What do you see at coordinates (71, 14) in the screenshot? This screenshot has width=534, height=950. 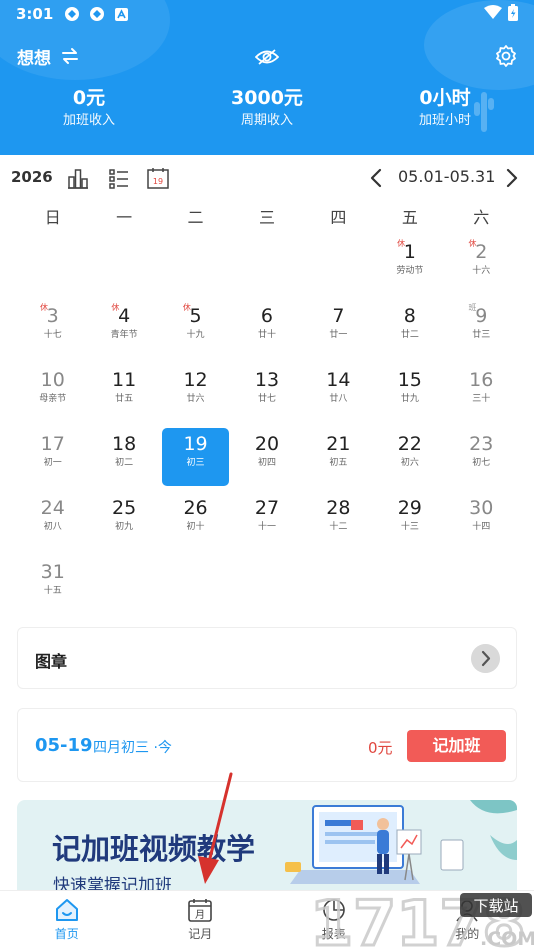 I see `sync-icon` at bounding box center [71, 14].